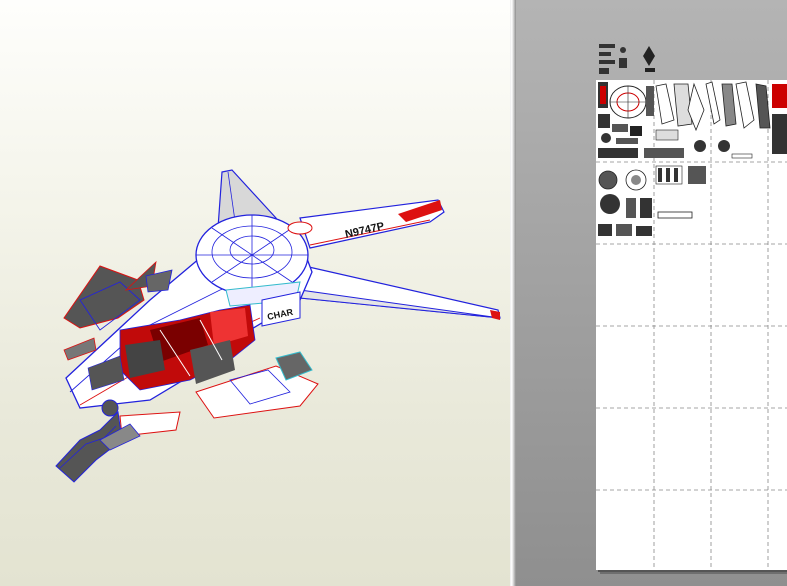 The width and height of the screenshot is (787, 586). I want to click on sheet-registration-marks, so click(627, 59).